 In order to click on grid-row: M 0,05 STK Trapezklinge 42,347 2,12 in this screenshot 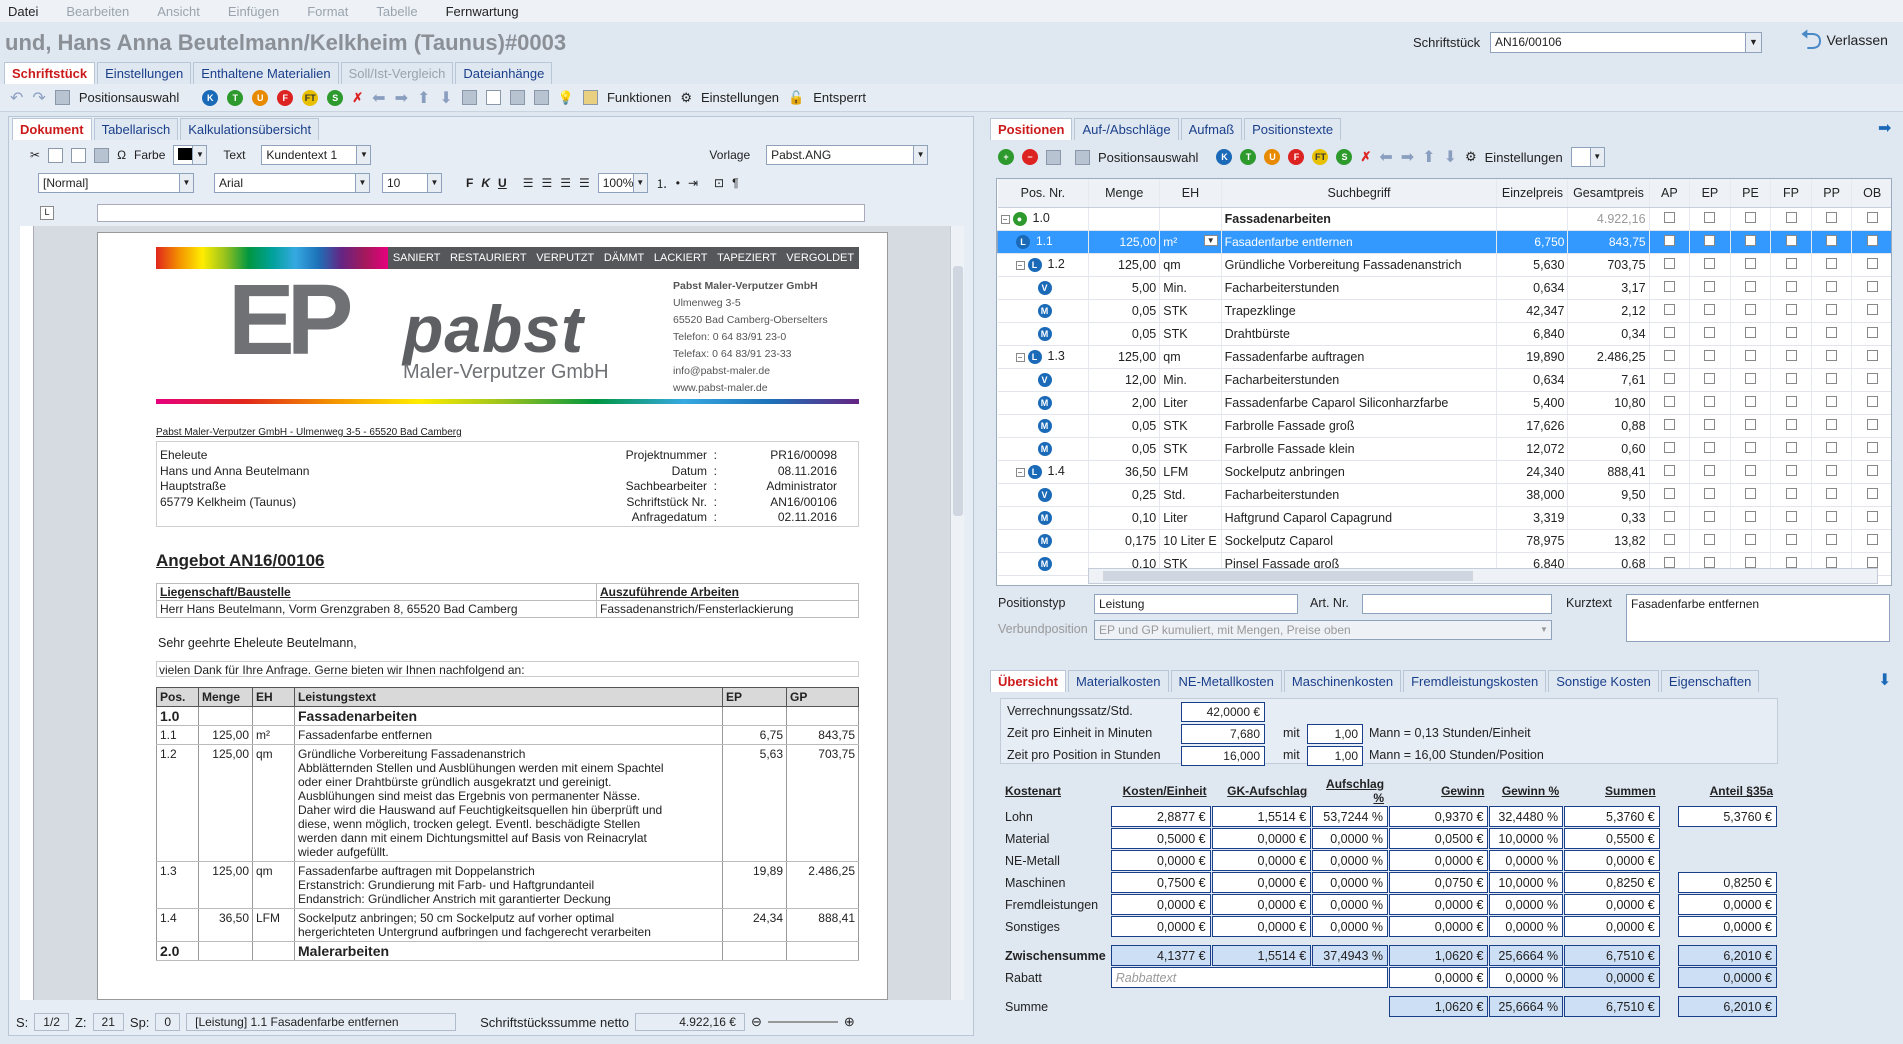, I will do `click(1444, 311)`.